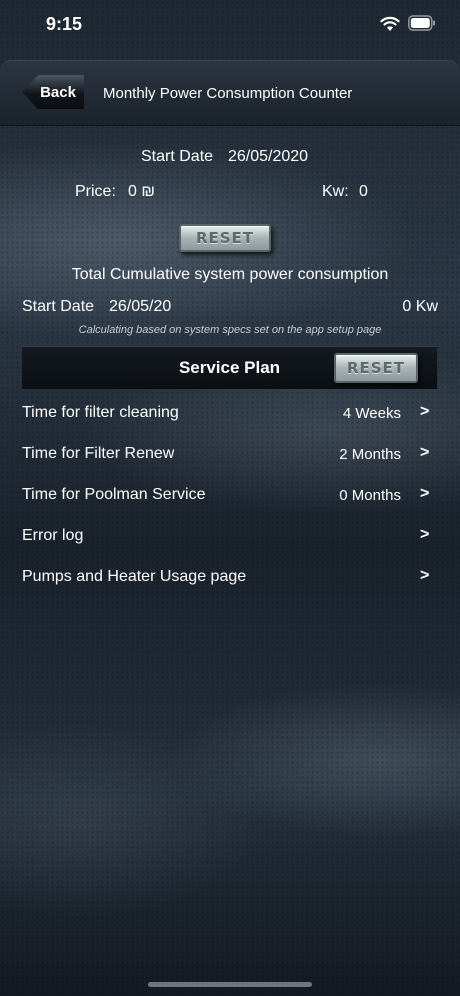 The width and height of the screenshot is (460, 996). I want to click on row-filter-renew: Time for Filter Renew 2 Months >, so click(230, 455).